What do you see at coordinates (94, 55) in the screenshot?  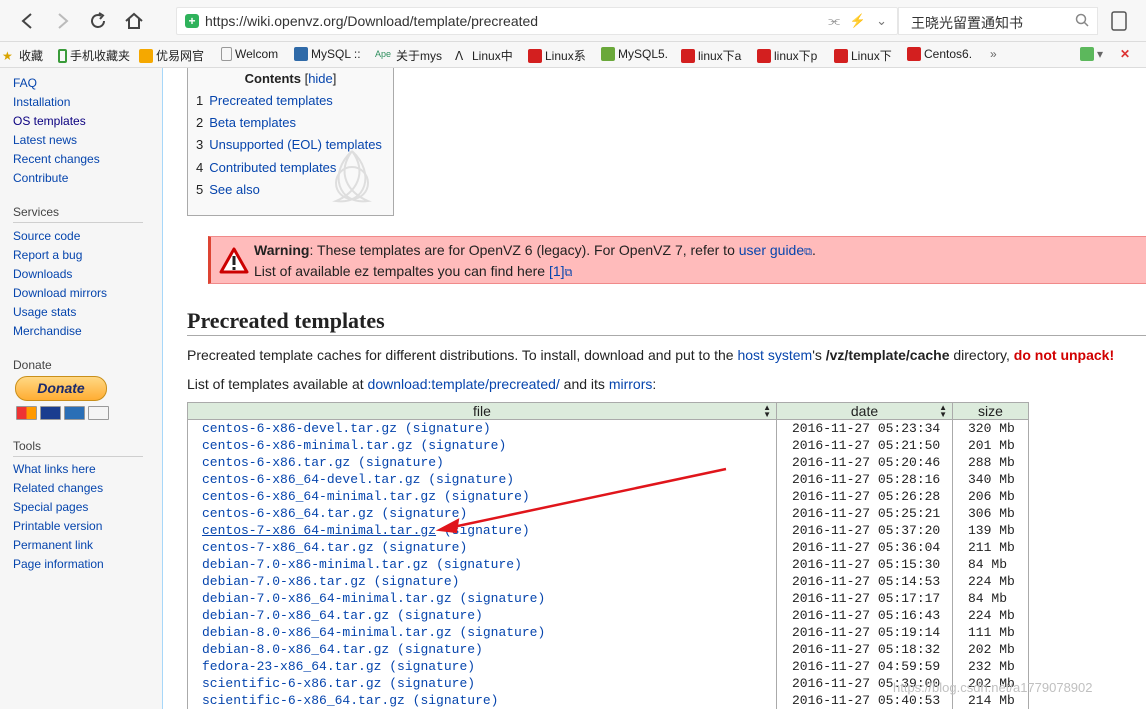 I see `bookmark-item: 手机收藏夹` at bounding box center [94, 55].